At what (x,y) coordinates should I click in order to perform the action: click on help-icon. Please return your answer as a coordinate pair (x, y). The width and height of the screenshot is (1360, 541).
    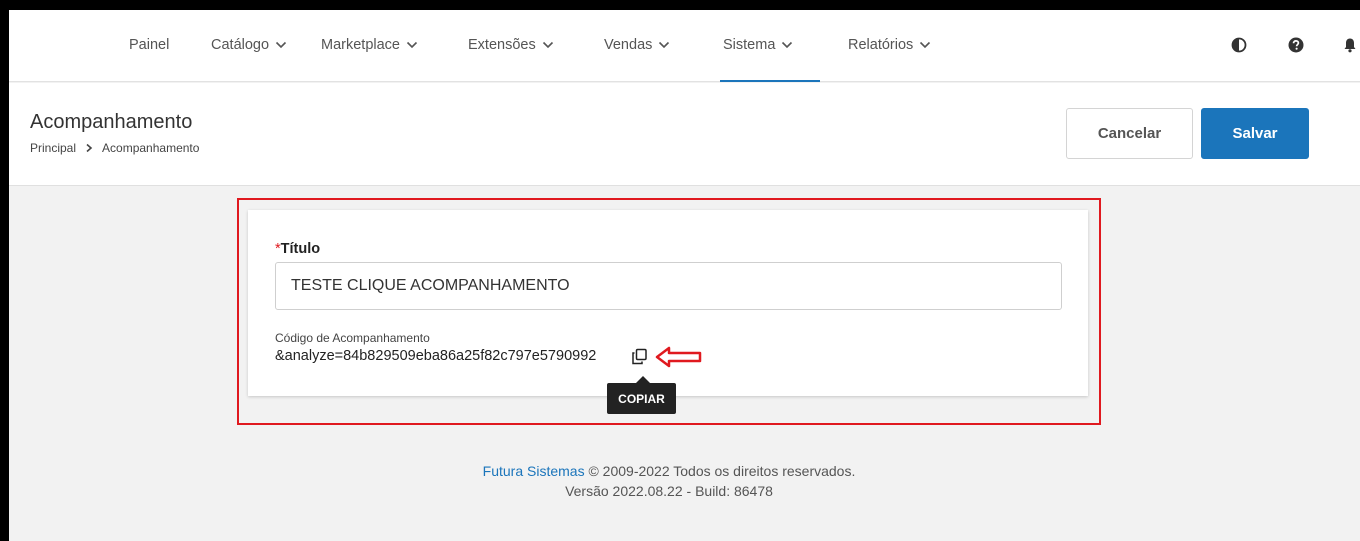
    Looking at the image, I should click on (1296, 45).